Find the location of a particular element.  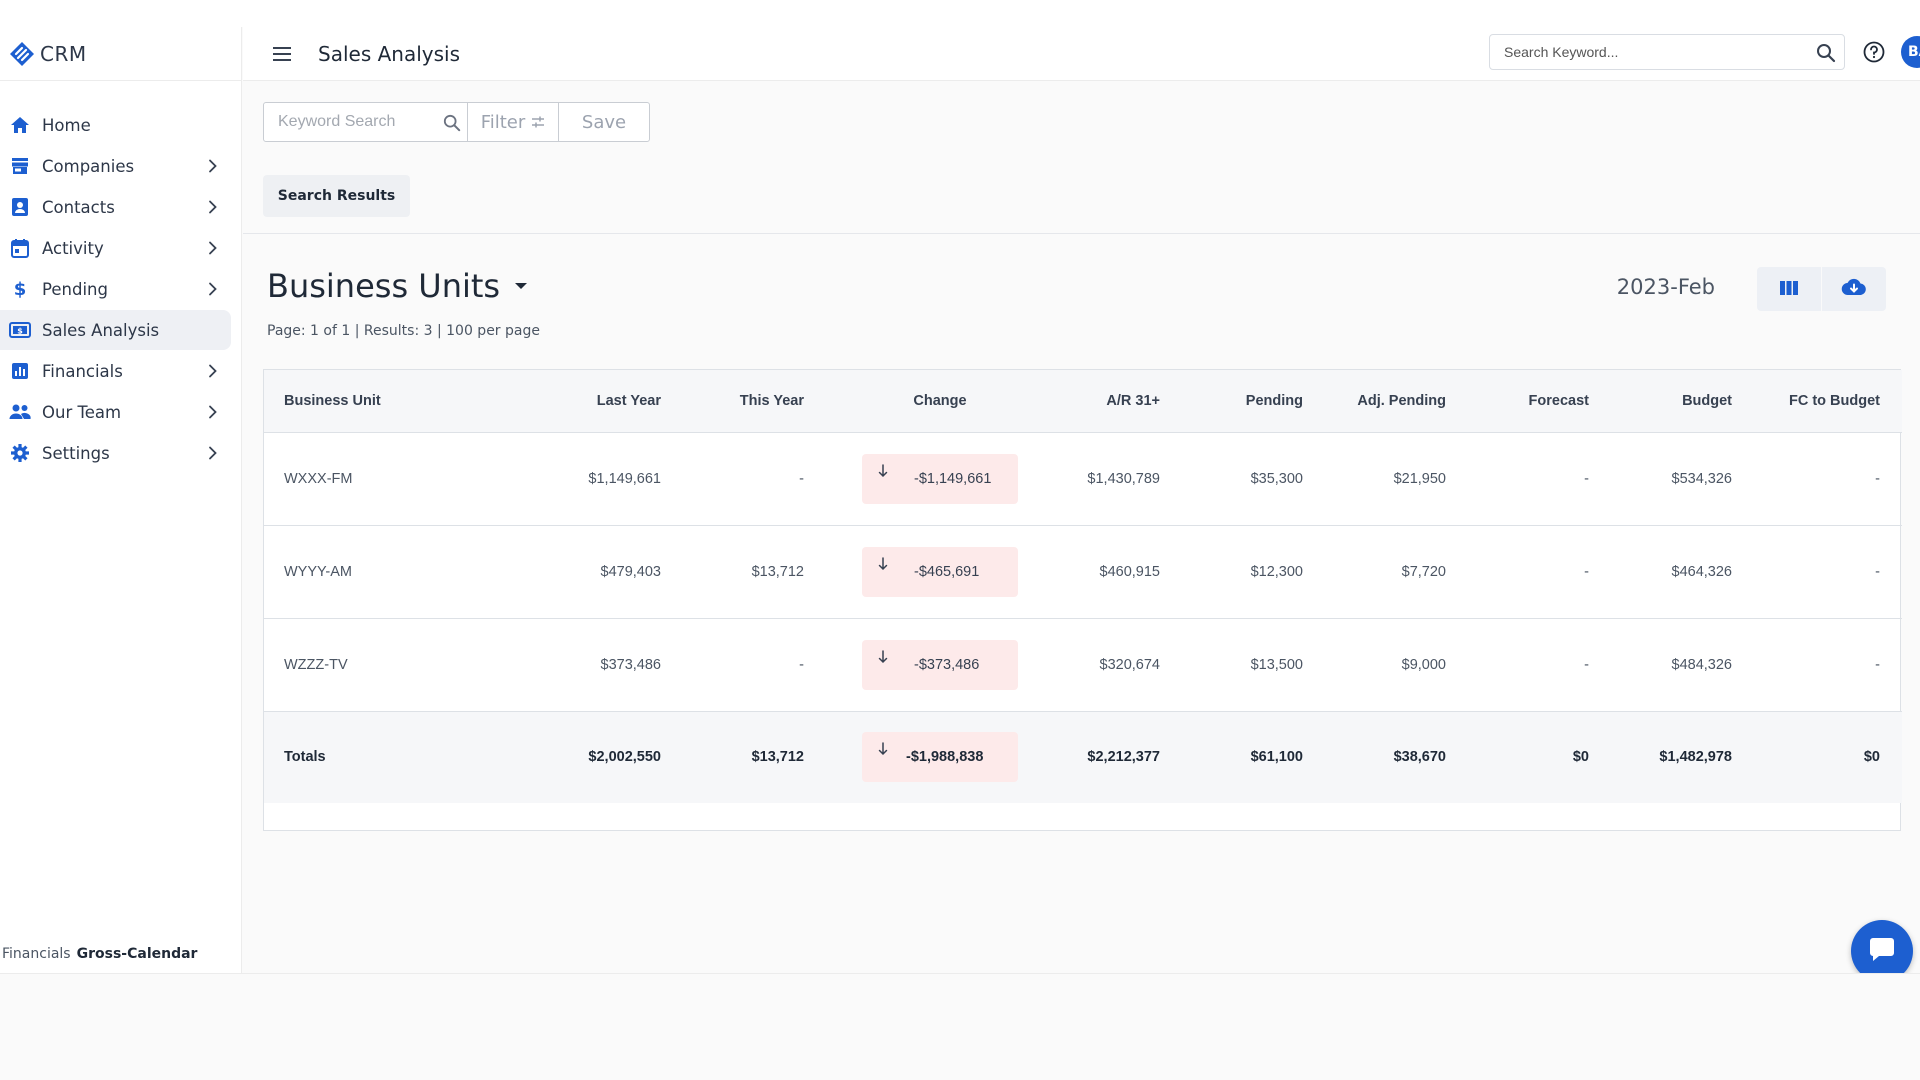

business-units-dropdown: Business Units is located at coordinates (397, 286).